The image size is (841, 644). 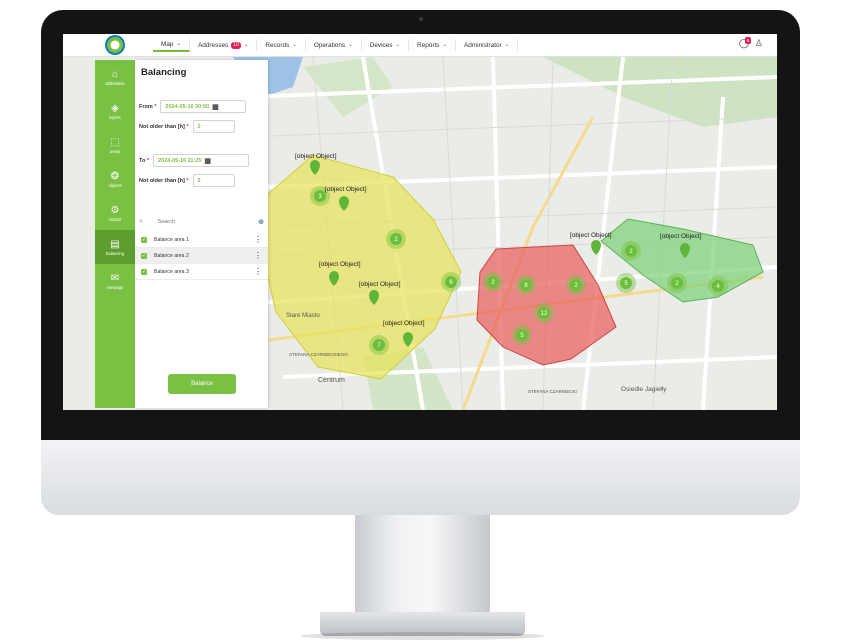 What do you see at coordinates (115, 287) in the screenshot?
I see `sidebar-item-label: message` at bounding box center [115, 287].